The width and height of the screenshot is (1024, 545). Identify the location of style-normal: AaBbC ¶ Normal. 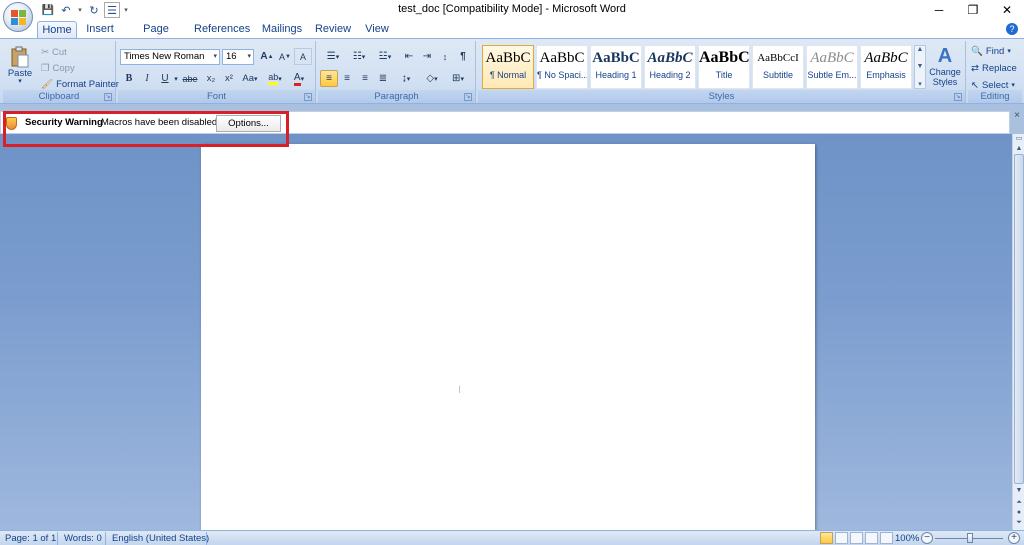
(508, 67).